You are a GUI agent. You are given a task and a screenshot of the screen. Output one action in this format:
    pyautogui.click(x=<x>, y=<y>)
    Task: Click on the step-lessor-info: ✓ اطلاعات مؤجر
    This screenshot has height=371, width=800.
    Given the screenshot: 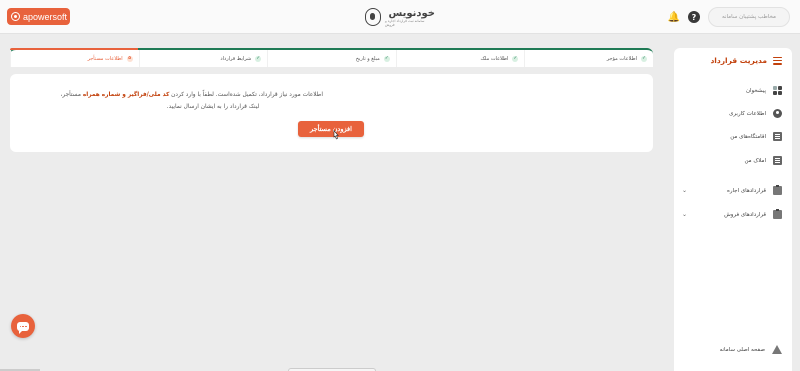 What is the action you would take?
    pyautogui.click(x=588, y=58)
    